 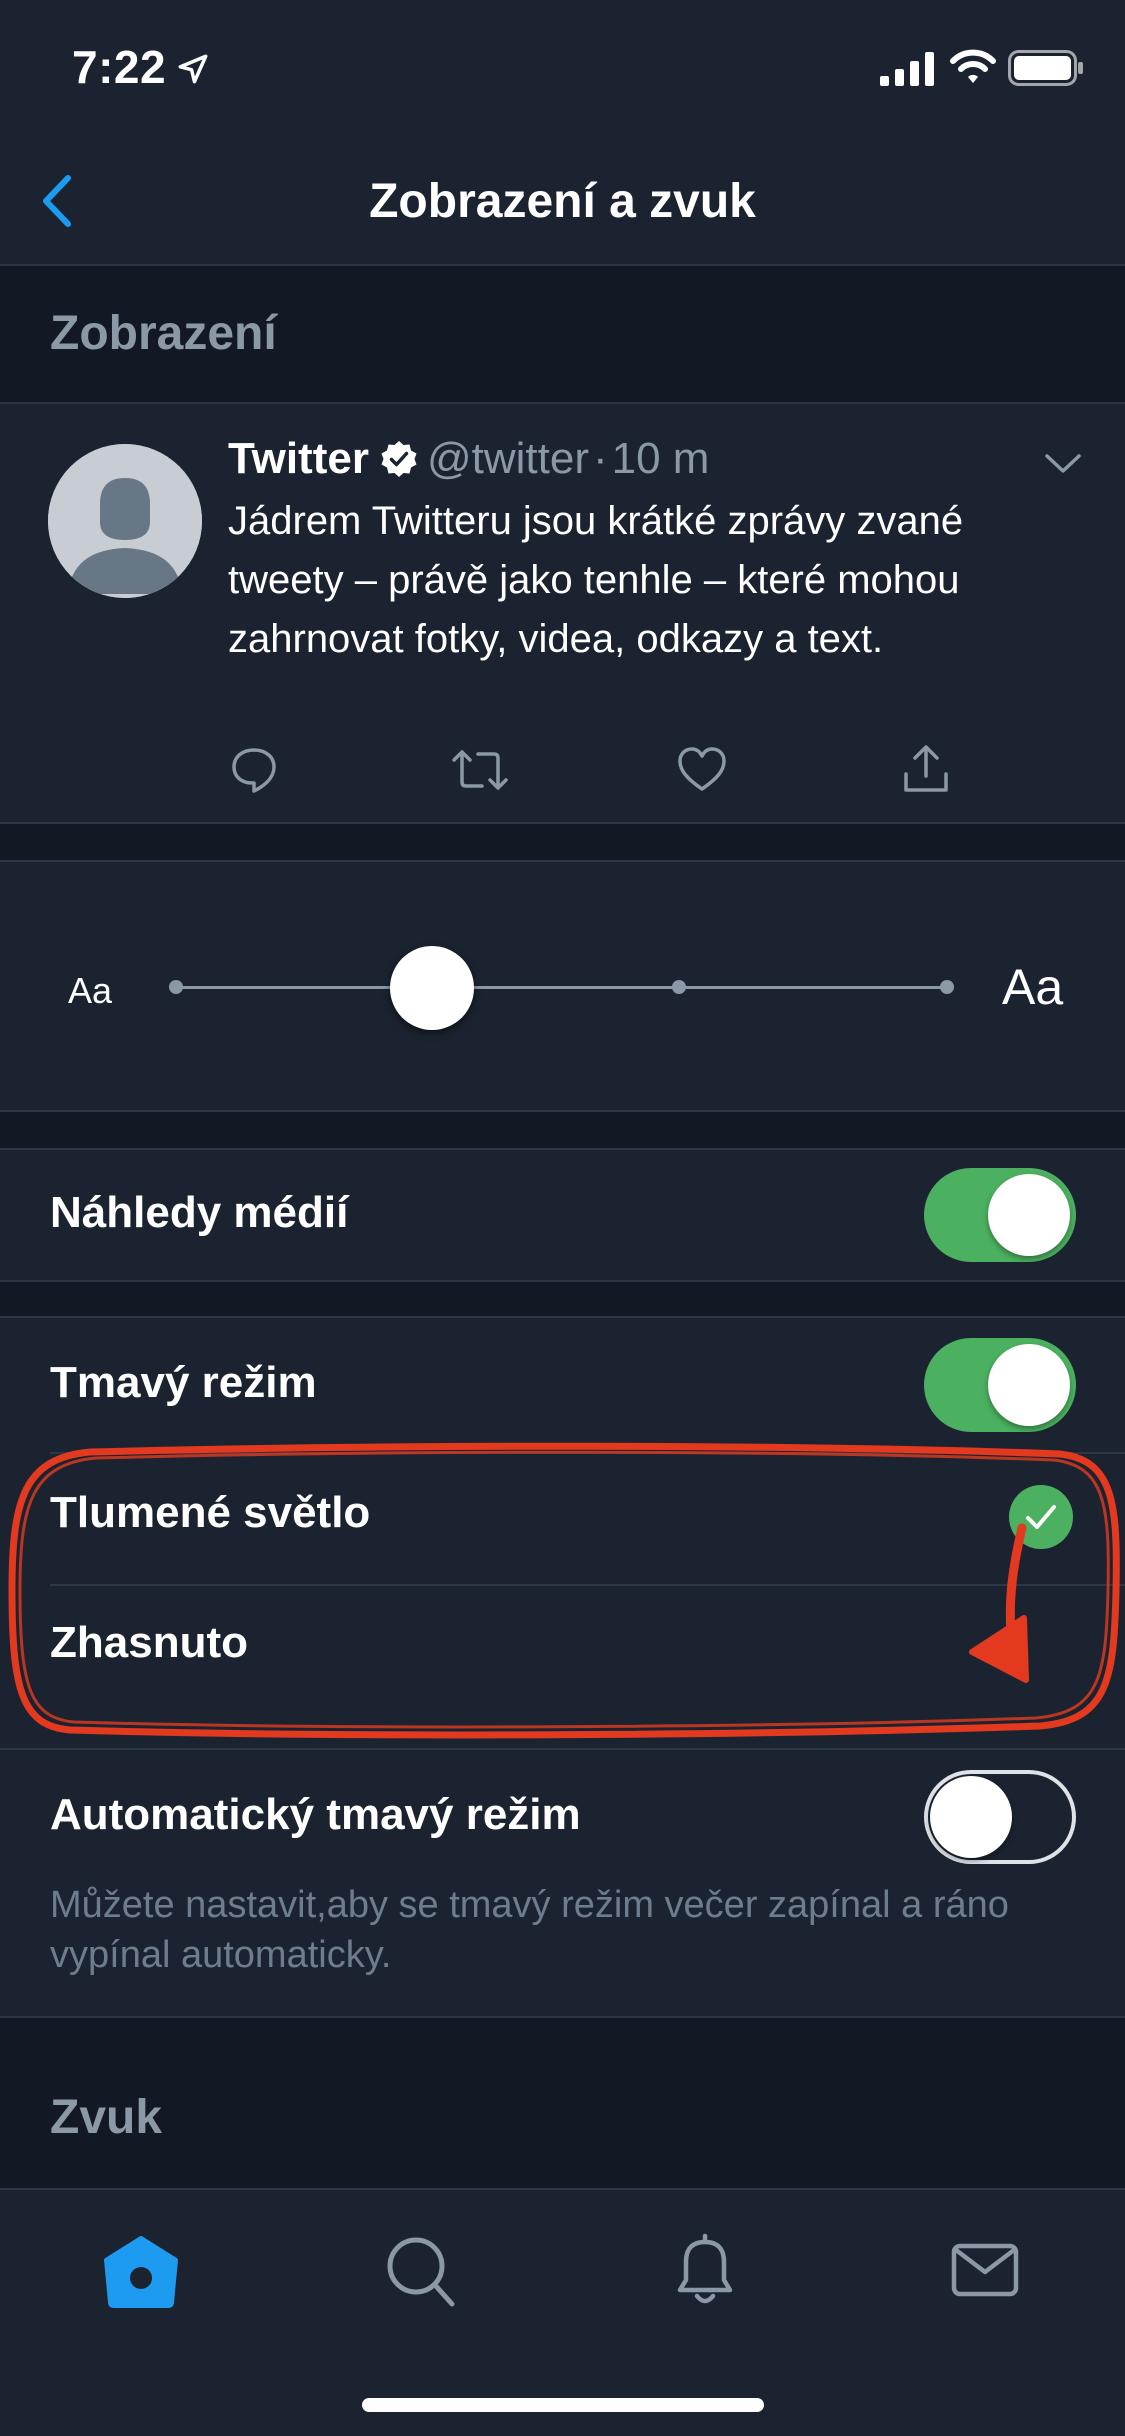 I want to click on location-arrow-icon, so click(x=193, y=69).